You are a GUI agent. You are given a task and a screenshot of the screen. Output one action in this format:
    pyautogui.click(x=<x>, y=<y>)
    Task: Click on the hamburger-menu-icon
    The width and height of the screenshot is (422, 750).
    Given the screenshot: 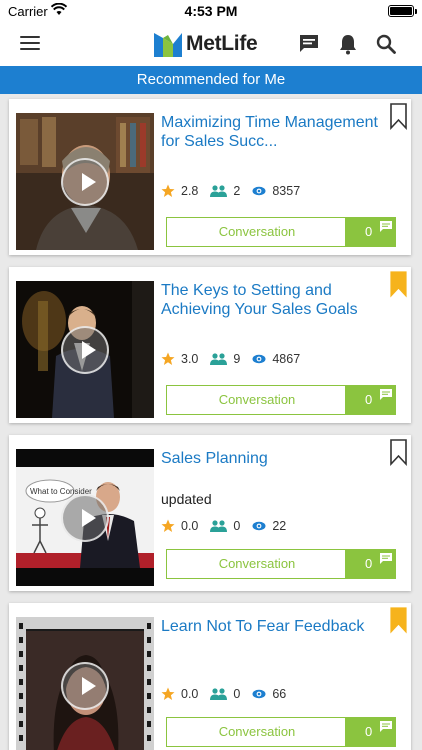 What is the action you would take?
    pyautogui.click(x=30, y=44)
    